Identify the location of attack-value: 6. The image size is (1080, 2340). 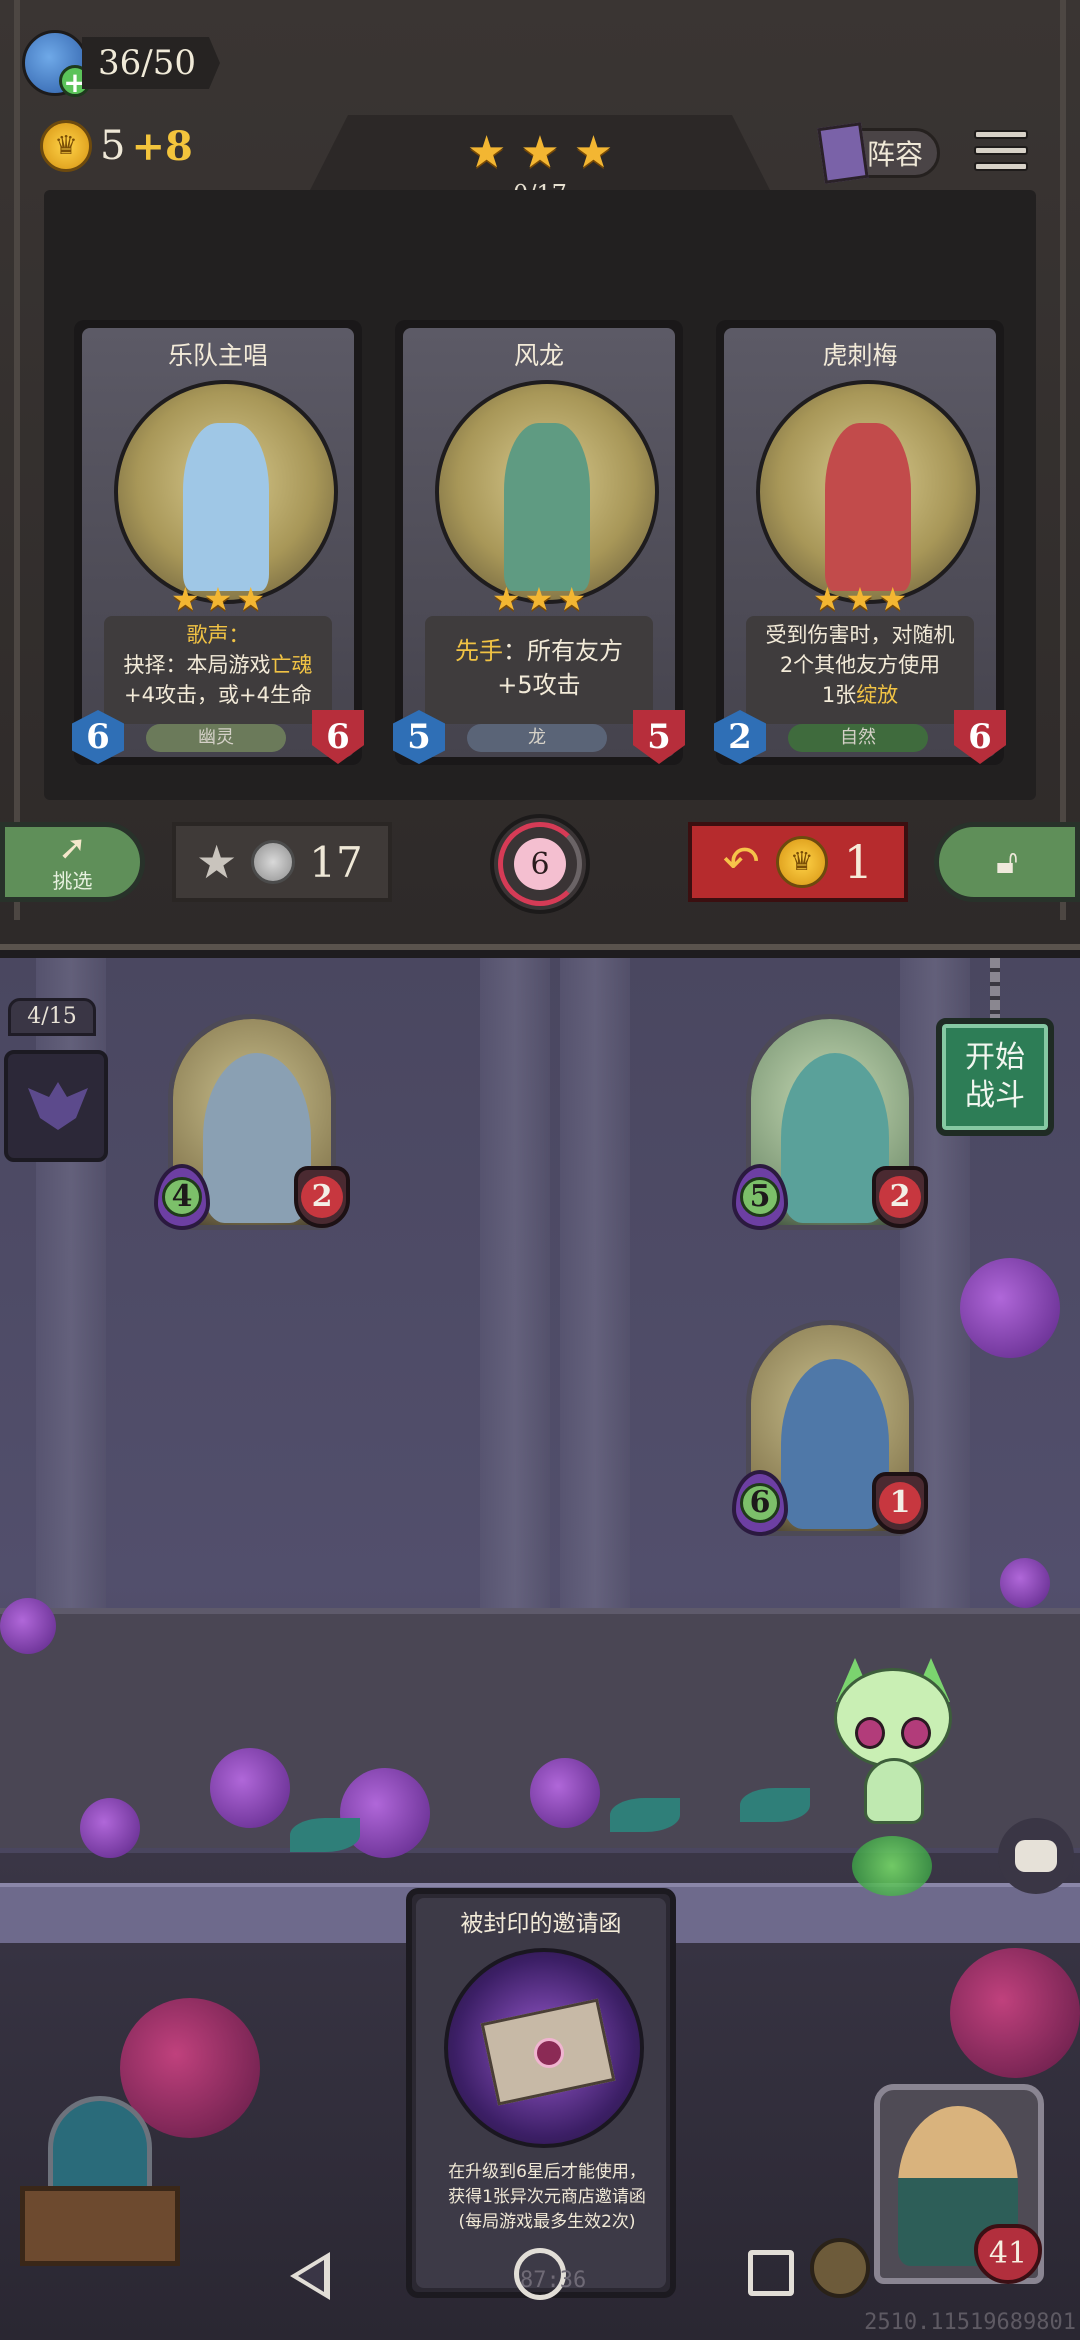
(760, 1503).